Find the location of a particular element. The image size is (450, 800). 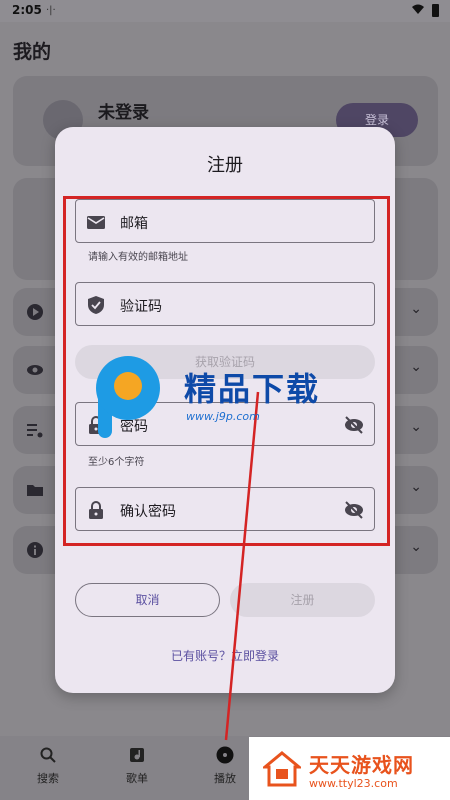

eye-icon is located at coordinates (35, 370).